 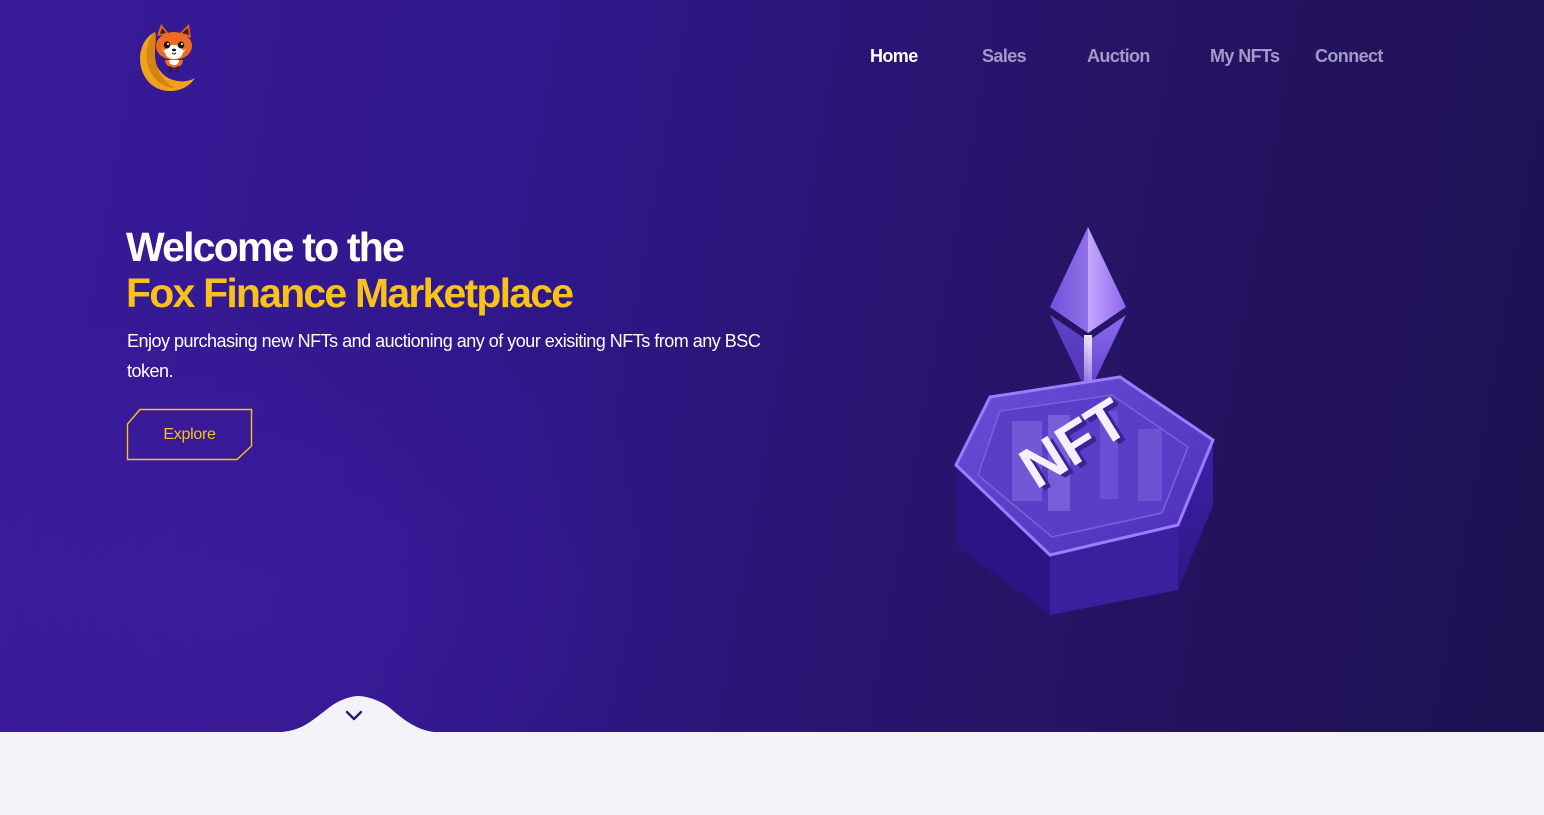 What do you see at coordinates (1004, 56) in the screenshot?
I see `nav-sales: Sales` at bounding box center [1004, 56].